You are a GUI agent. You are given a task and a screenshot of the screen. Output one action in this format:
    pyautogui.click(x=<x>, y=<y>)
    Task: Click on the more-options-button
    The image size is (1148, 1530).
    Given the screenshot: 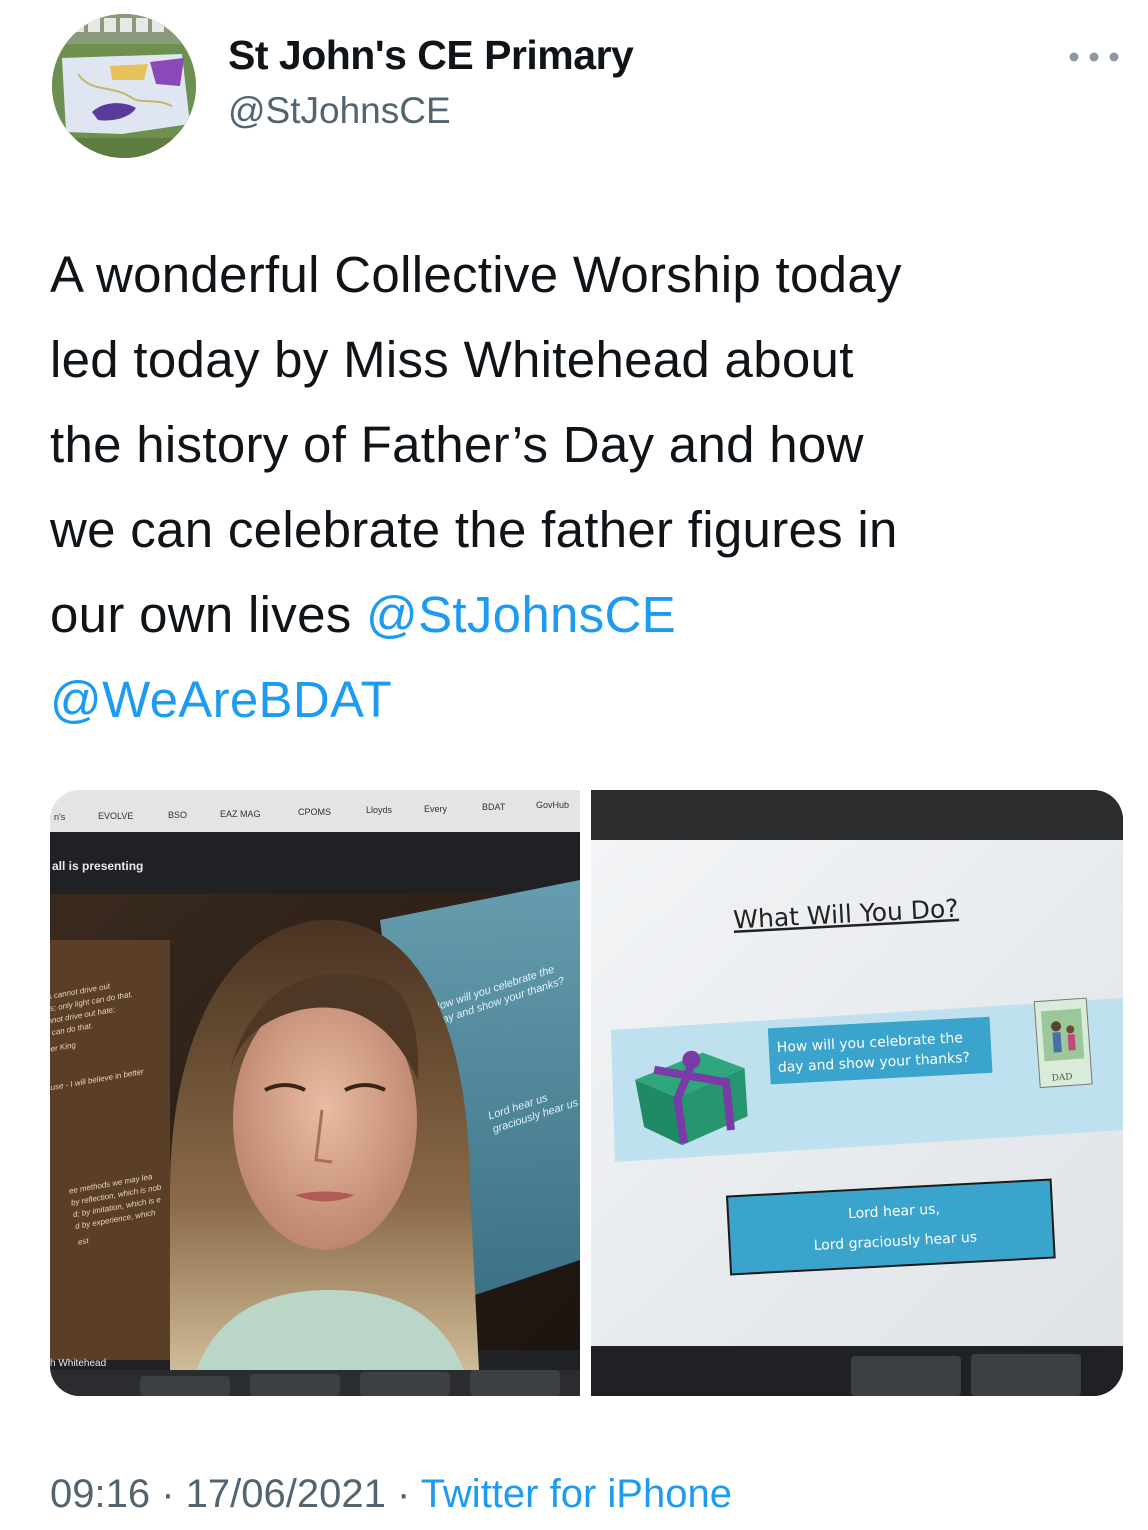 What is the action you would take?
    pyautogui.click(x=1094, y=57)
    